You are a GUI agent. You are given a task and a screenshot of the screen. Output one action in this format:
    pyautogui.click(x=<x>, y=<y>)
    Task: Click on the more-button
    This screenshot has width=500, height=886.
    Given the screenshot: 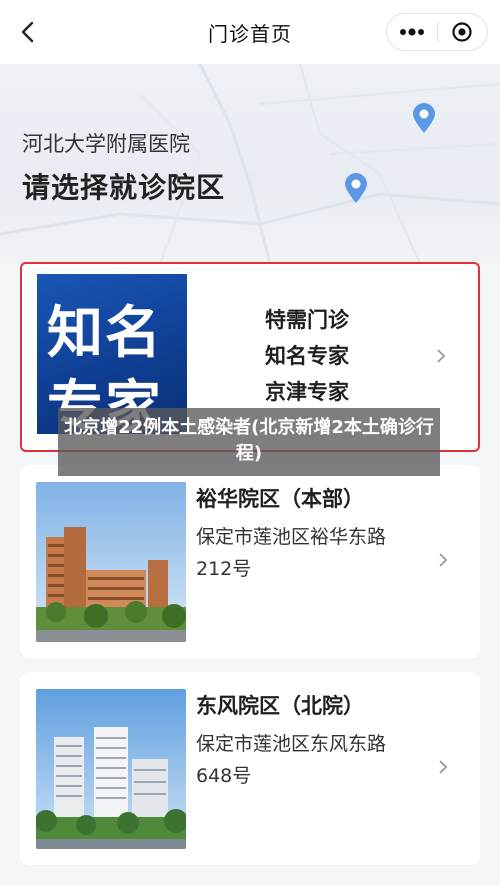 What is the action you would take?
    pyautogui.click(x=412, y=32)
    